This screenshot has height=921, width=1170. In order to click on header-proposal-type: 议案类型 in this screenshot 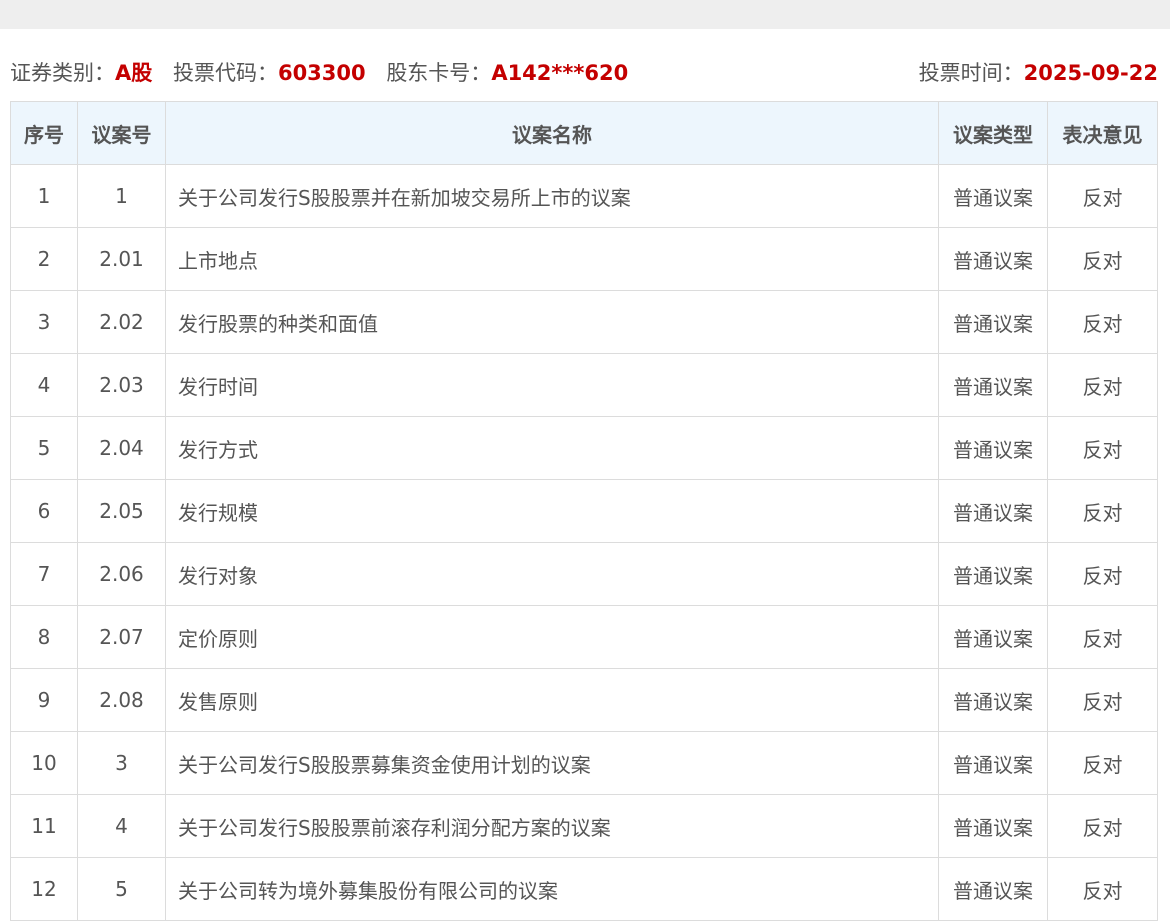, I will do `click(993, 133)`.